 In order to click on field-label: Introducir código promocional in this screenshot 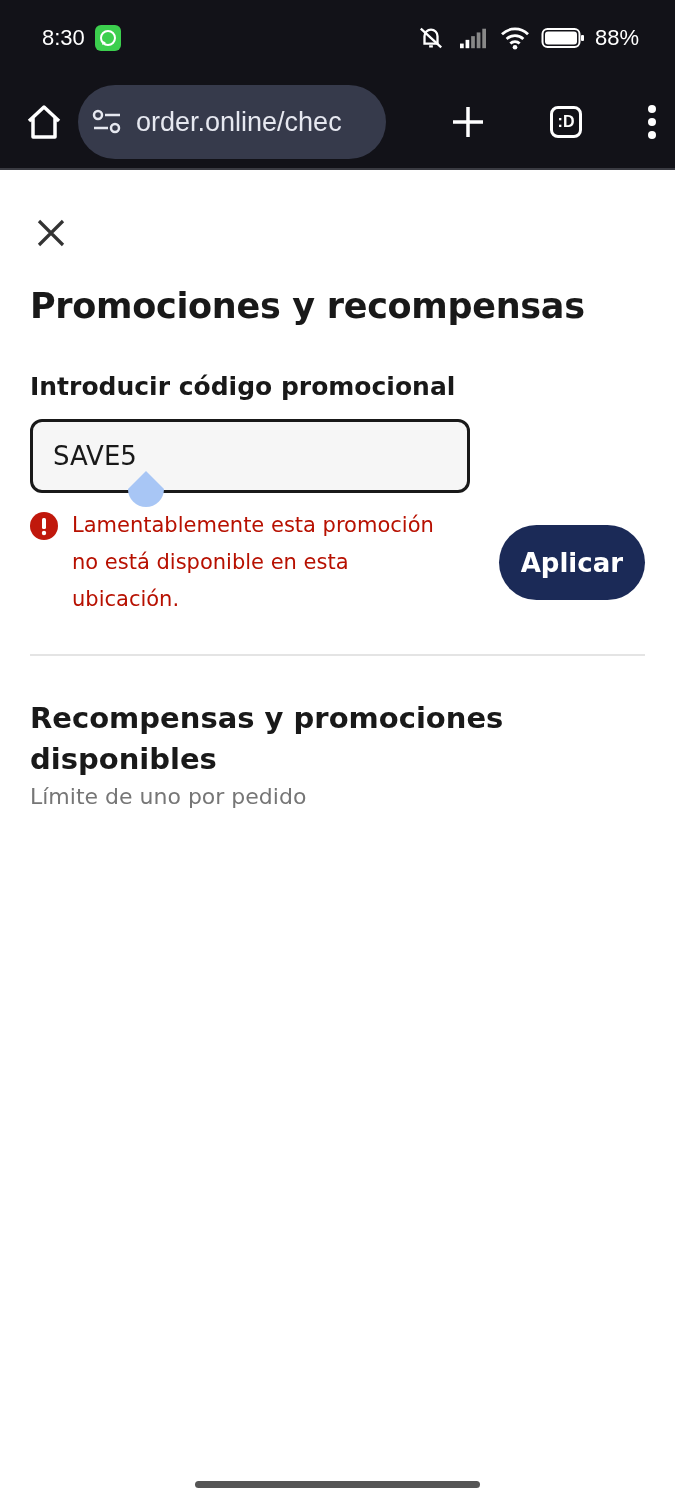, I will do `click(243, 386)`.